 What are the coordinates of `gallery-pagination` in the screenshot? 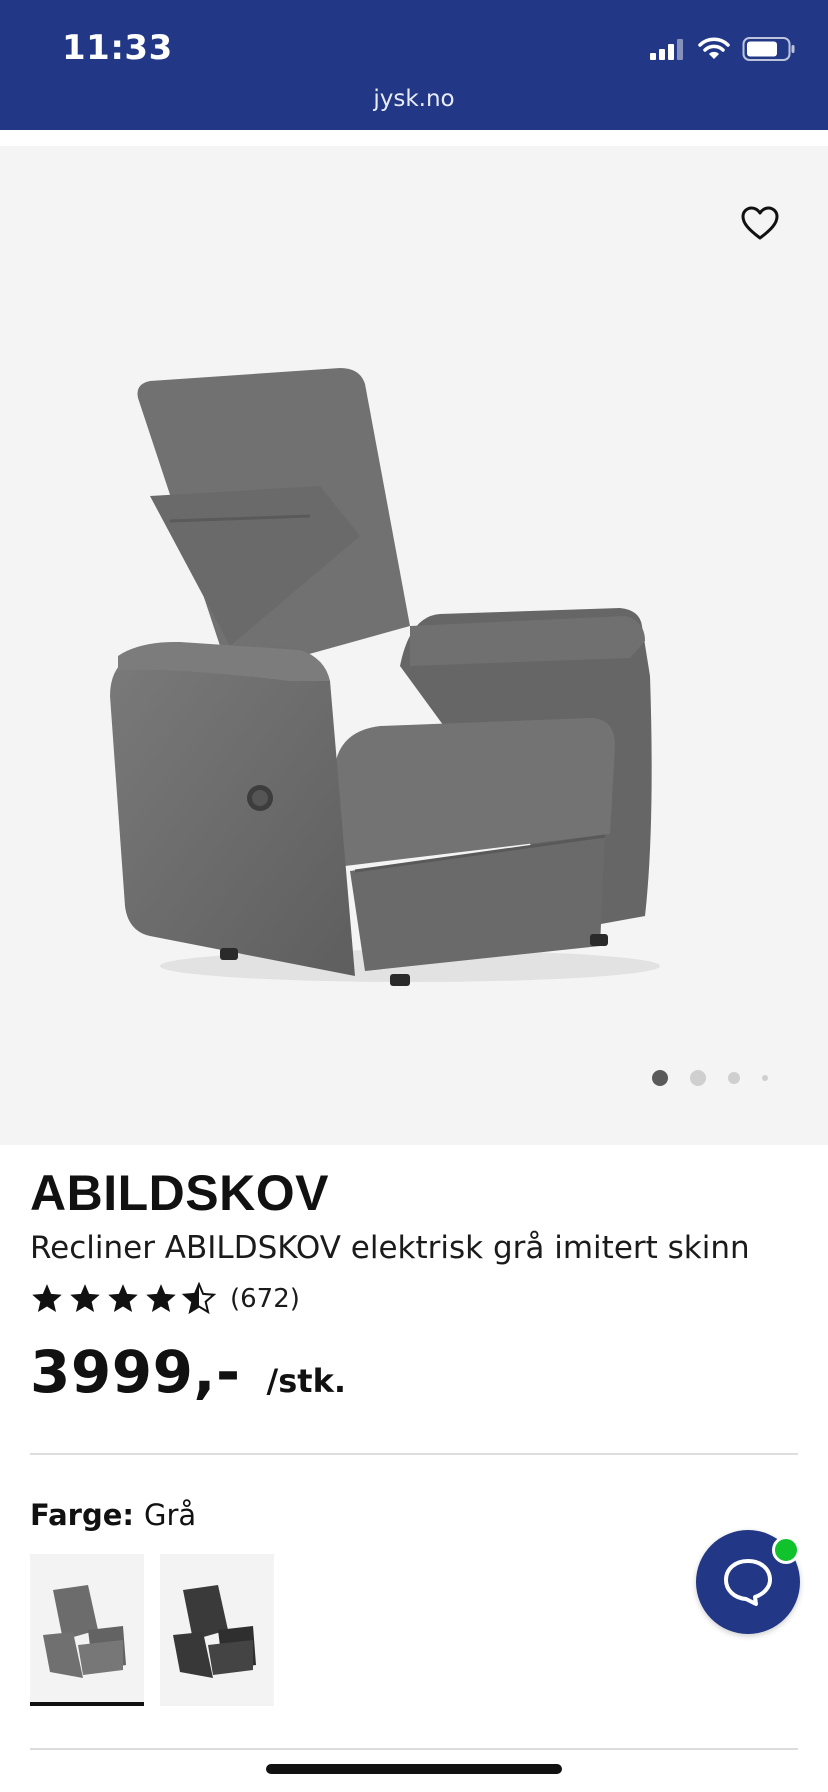 It's located at (710, 1078).